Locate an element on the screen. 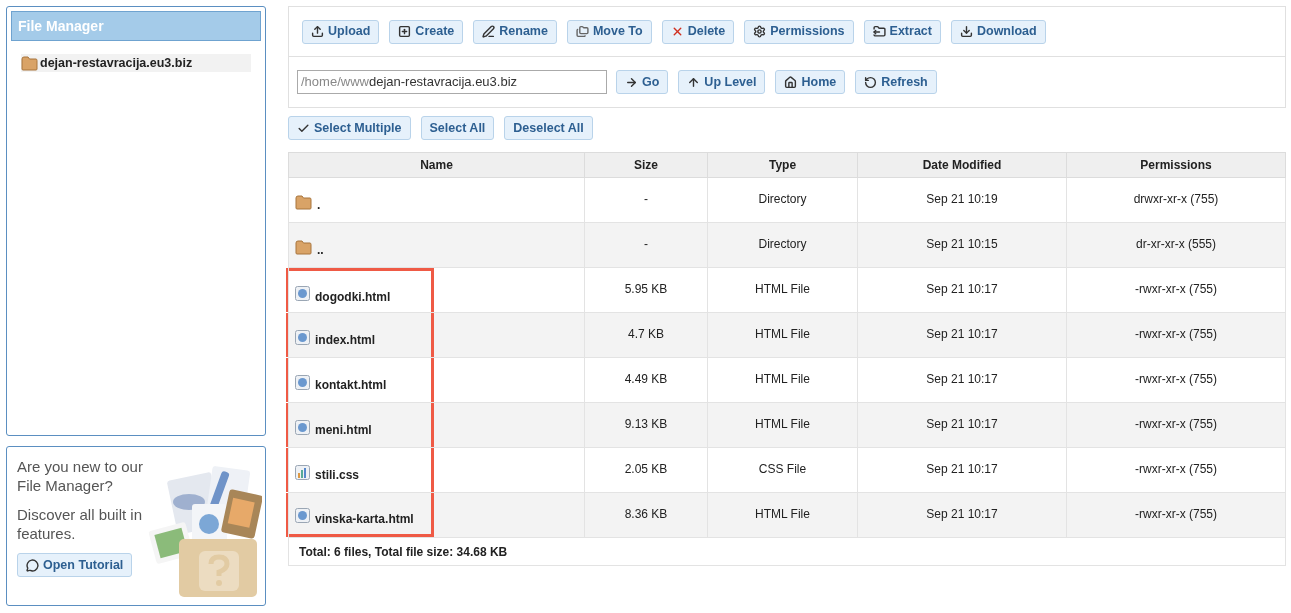 Image resolution: width=1291 pixels, height=613 pixels. download-icon is located at coordinates (966, 31).